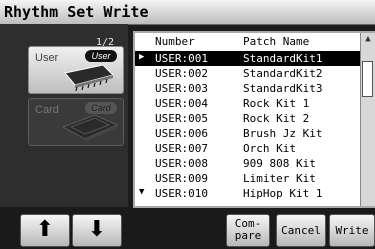 The height and width of the screenshot is (249, 375). Describe the element at coordinates (367, 119) in the screenshot. I see `scrollbar: ▲` at that location.